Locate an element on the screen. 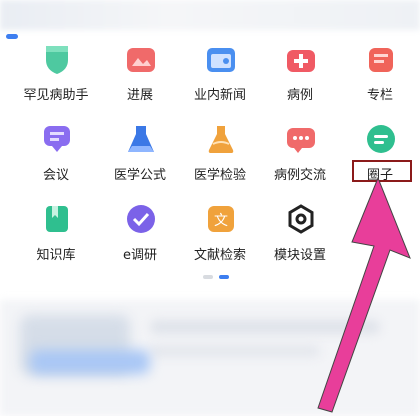  grid-item-meeting: 会议 is located at coordinates (56, 155).